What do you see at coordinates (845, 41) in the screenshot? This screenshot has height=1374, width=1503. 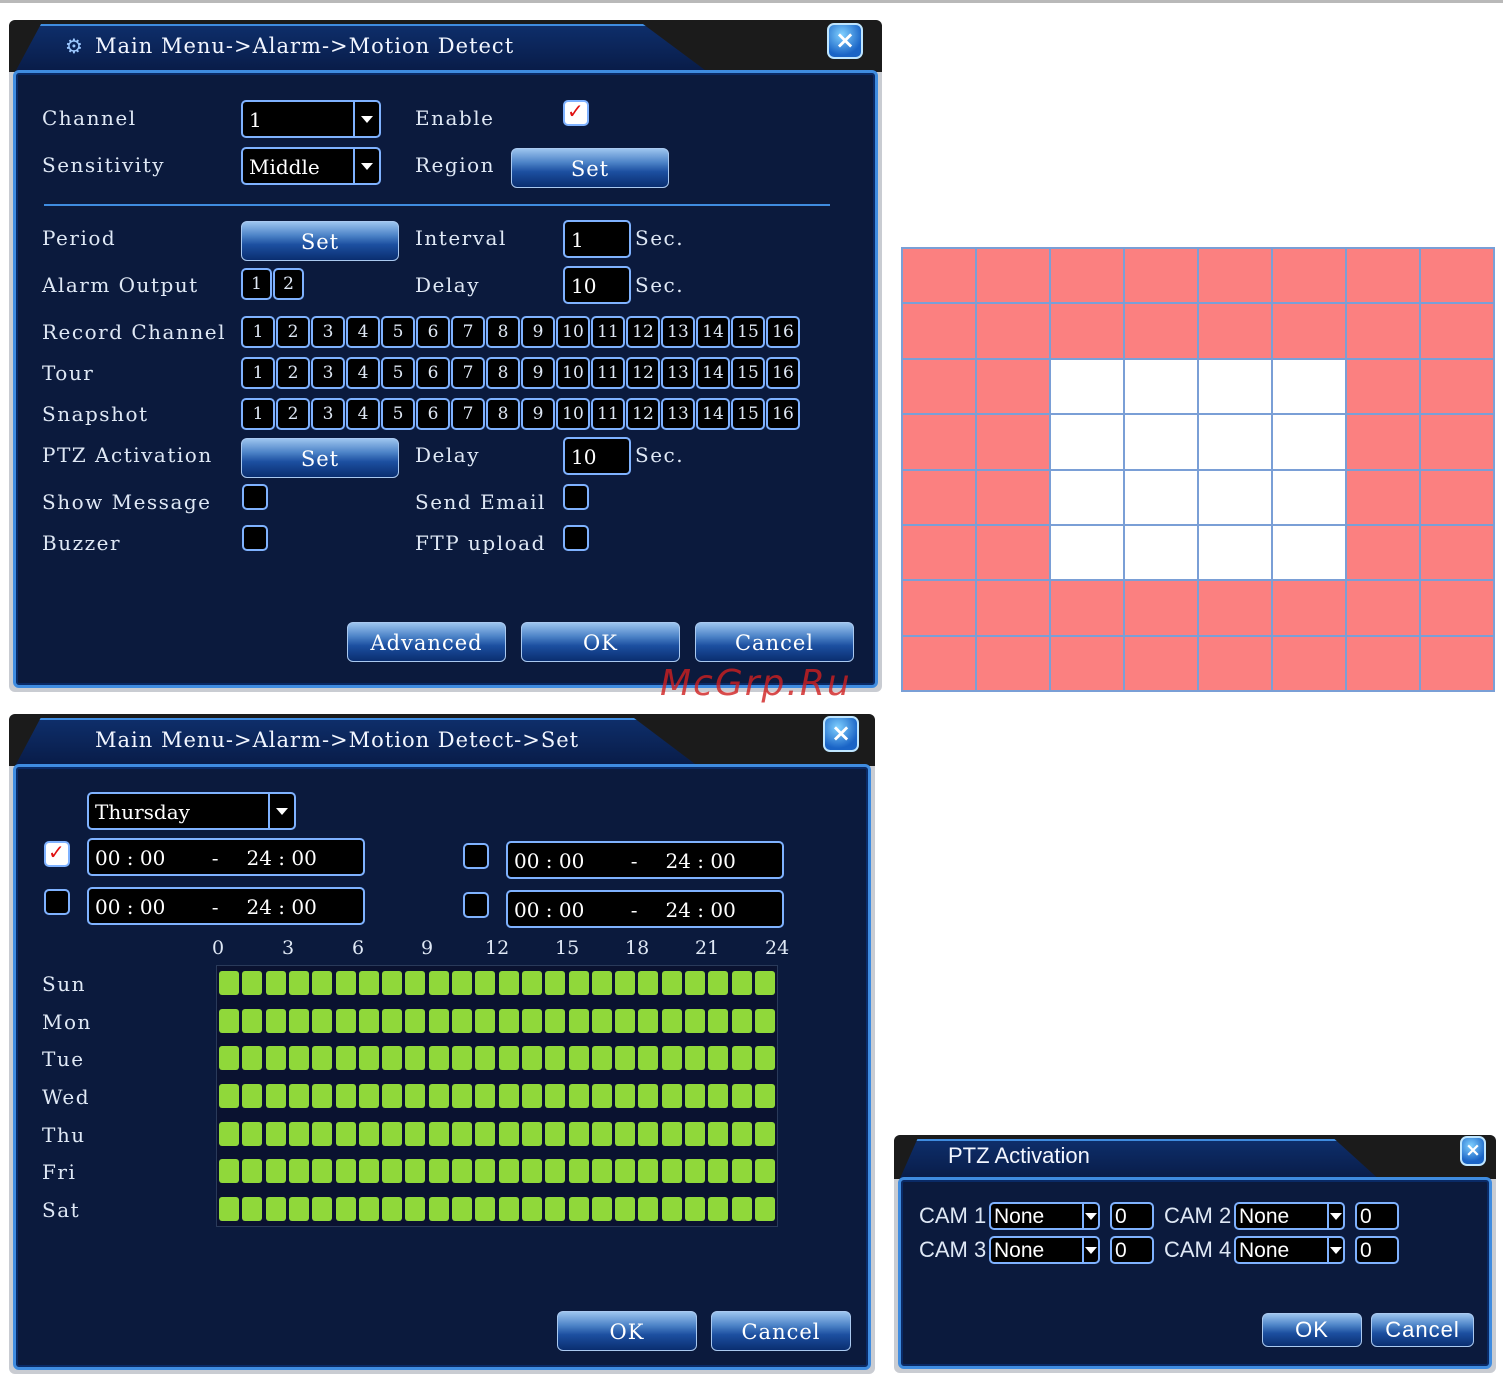 I see `close-icon: ×` at bounding box center [845, 41].